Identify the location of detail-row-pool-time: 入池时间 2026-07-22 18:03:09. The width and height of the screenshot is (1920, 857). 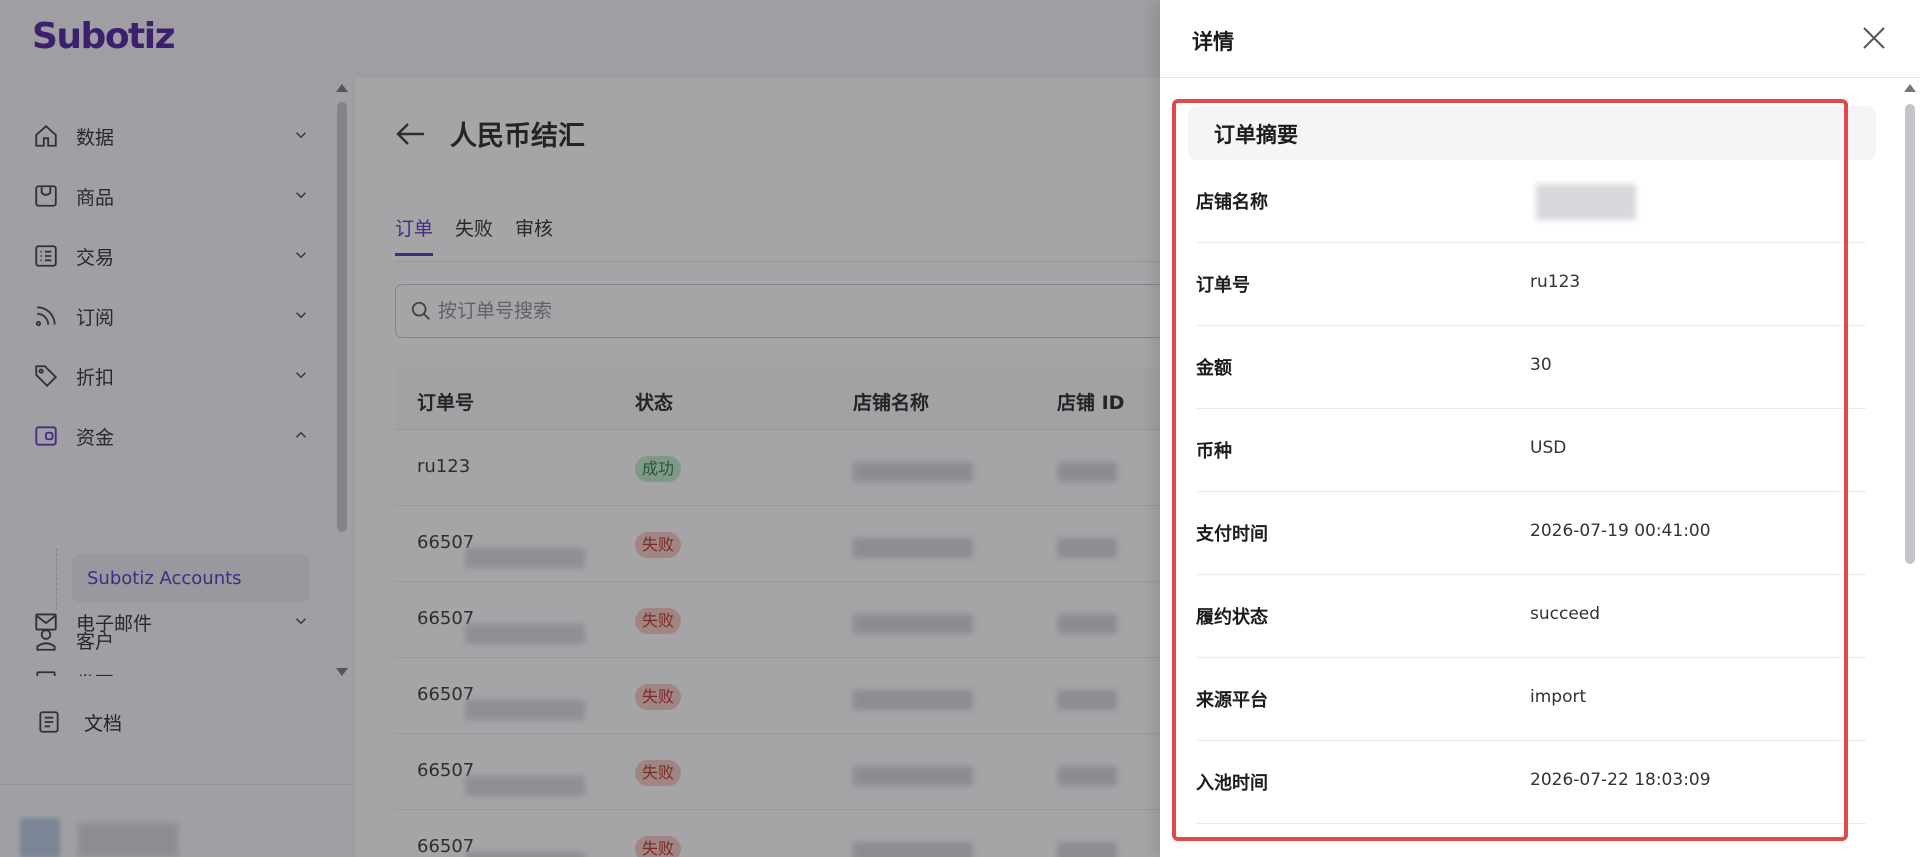
(1531, 782).